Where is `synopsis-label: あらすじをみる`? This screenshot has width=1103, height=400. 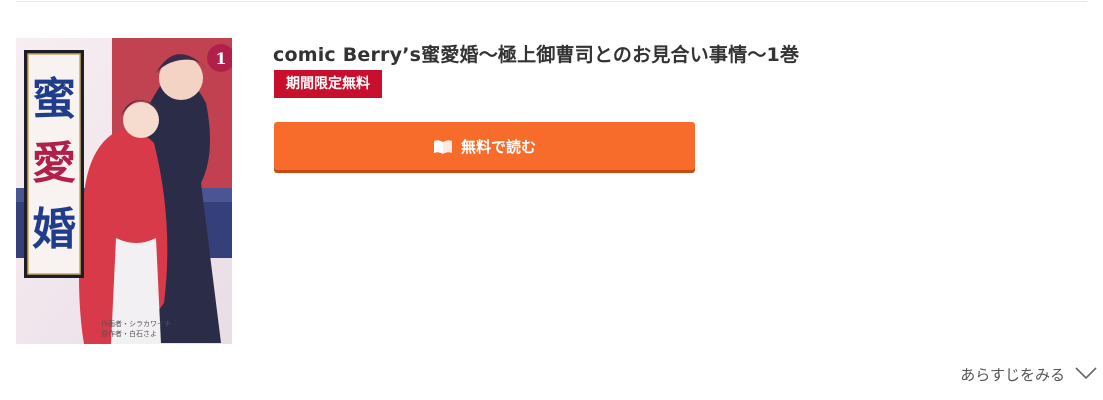
synopsis-label: あらすじをみる is located at coordinates (1012, 375).